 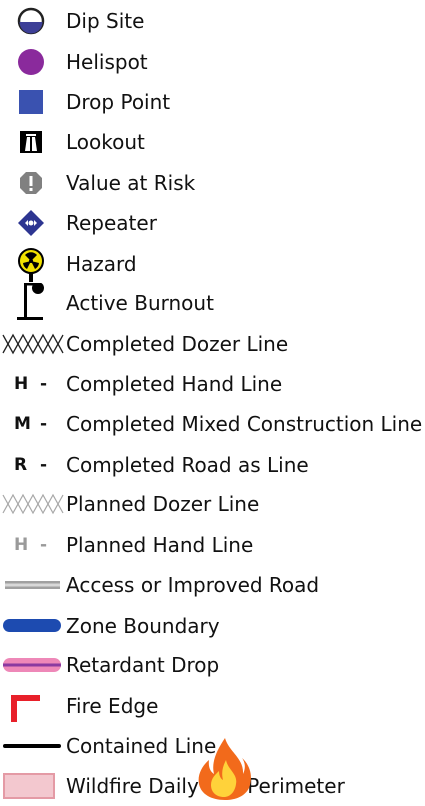 What do you see at coordinates (33, 344) in the screenshot?
I see `completed-dozer-line-icon` at bounding box center [33, 344].